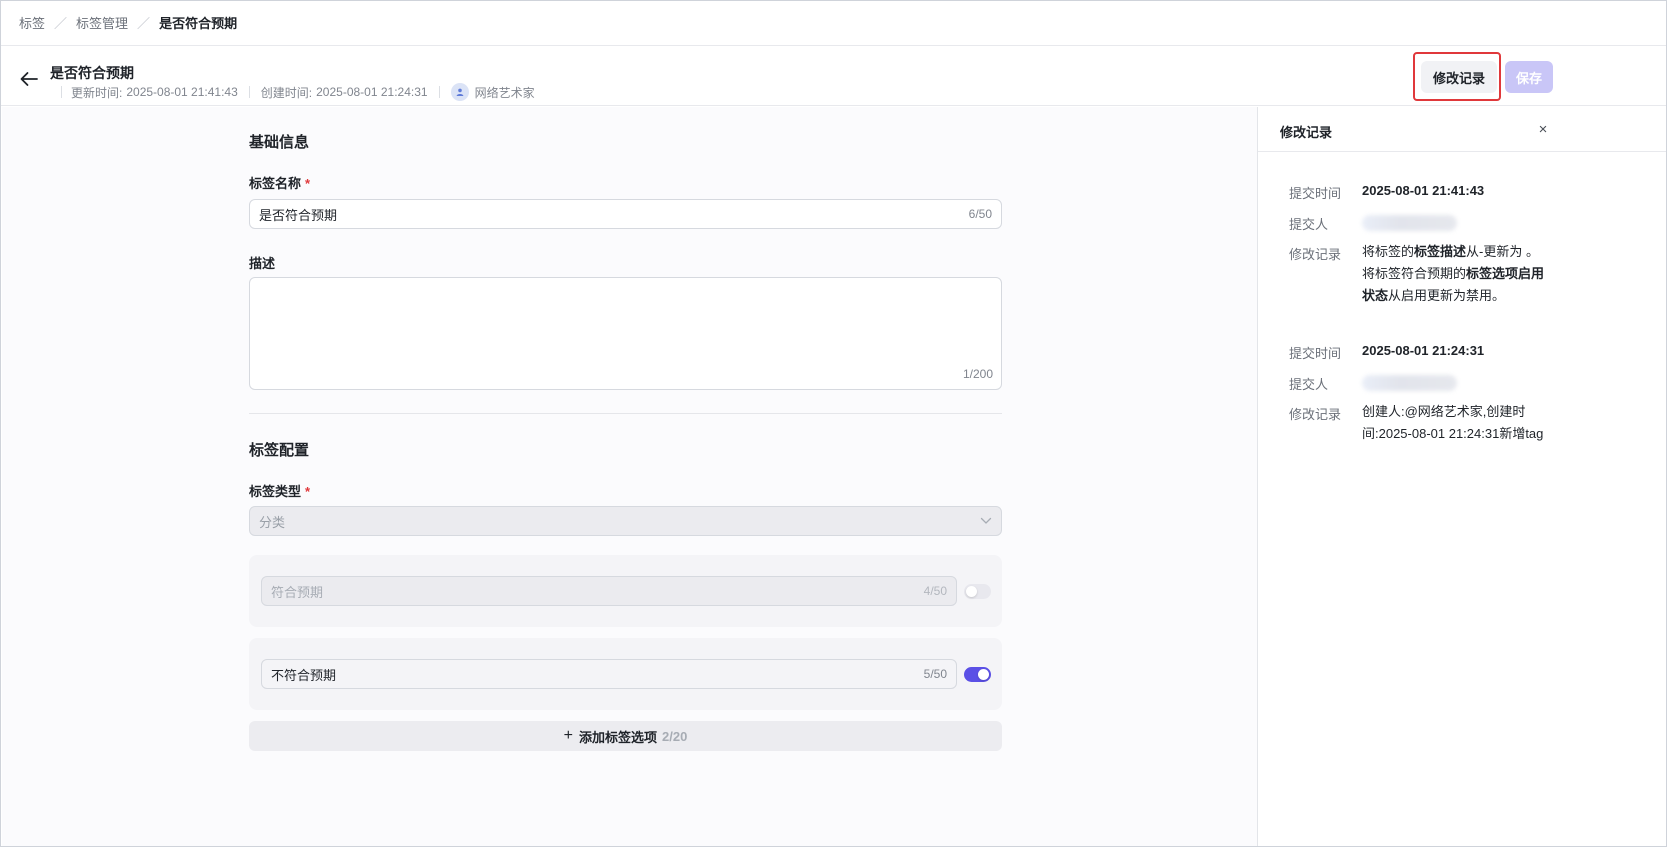  I want to click on tag-option-char-count: 4/50, so click(935, 591).